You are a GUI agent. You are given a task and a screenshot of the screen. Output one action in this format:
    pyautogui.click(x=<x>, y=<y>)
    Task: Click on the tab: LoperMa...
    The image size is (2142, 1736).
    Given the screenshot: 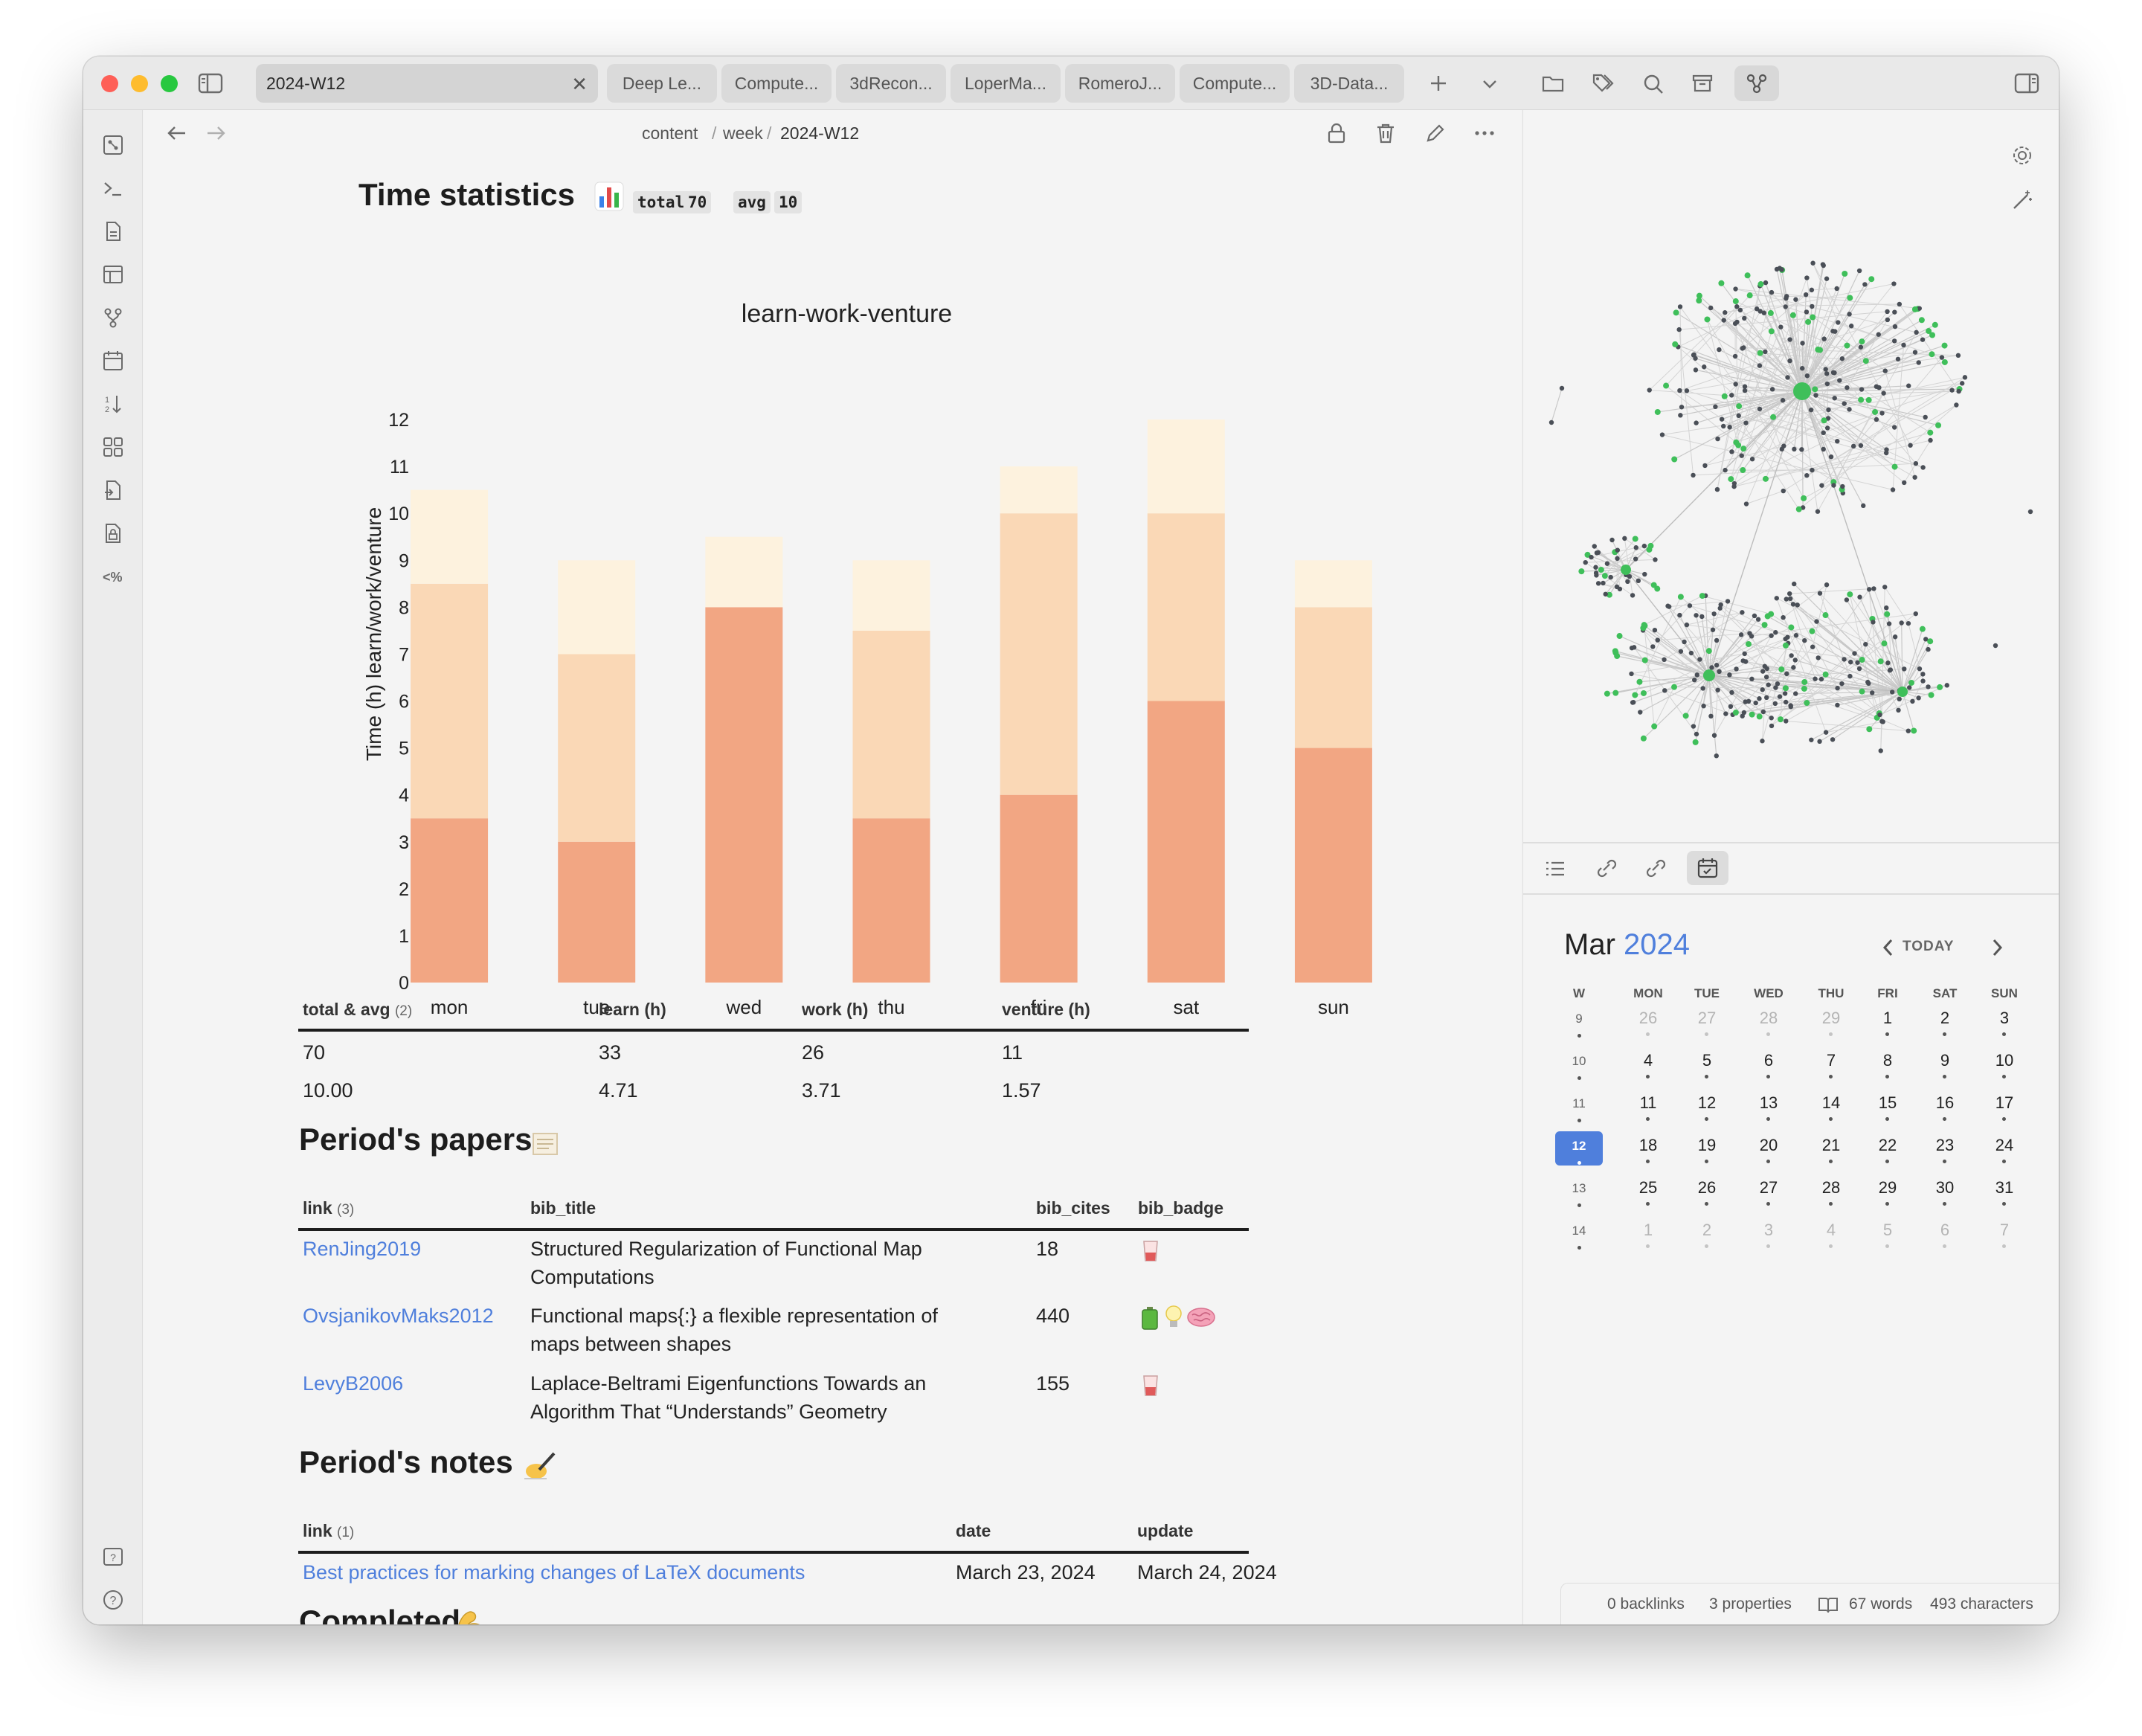 What is the action you would take?
    pyautogui.click(x=1006, y=83)
    